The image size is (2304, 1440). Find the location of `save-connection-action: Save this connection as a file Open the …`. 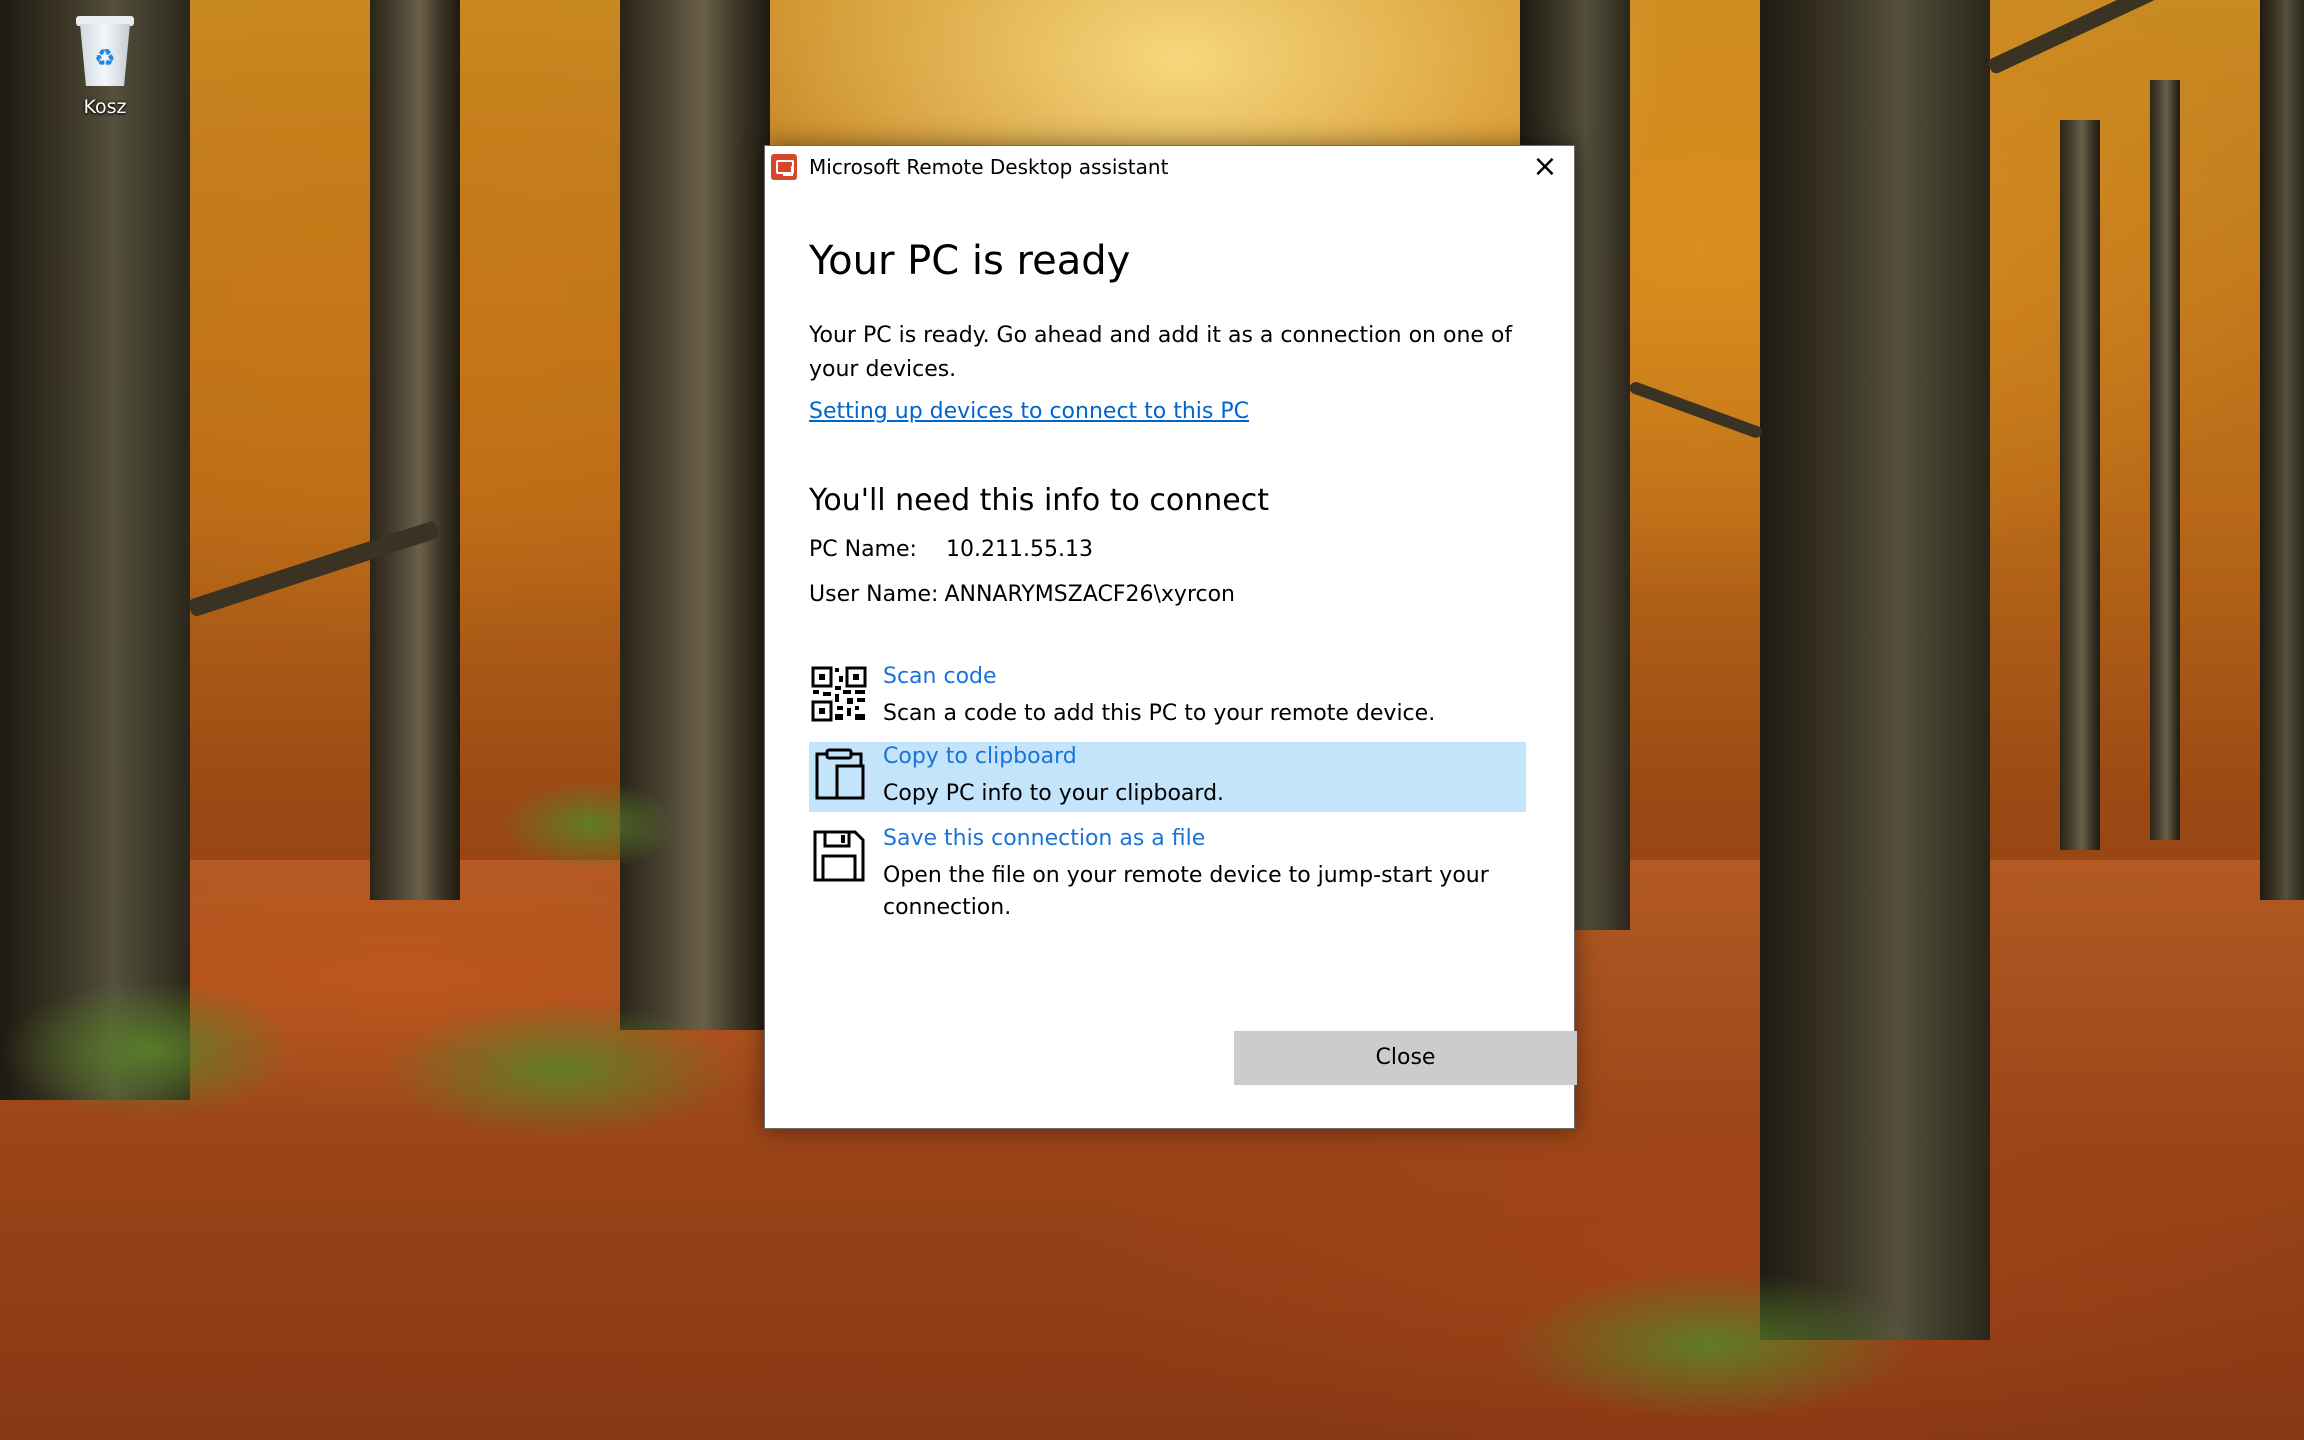

save-connection-action: Save this connection as a file Open the … is located at coordinates (1167, 879).